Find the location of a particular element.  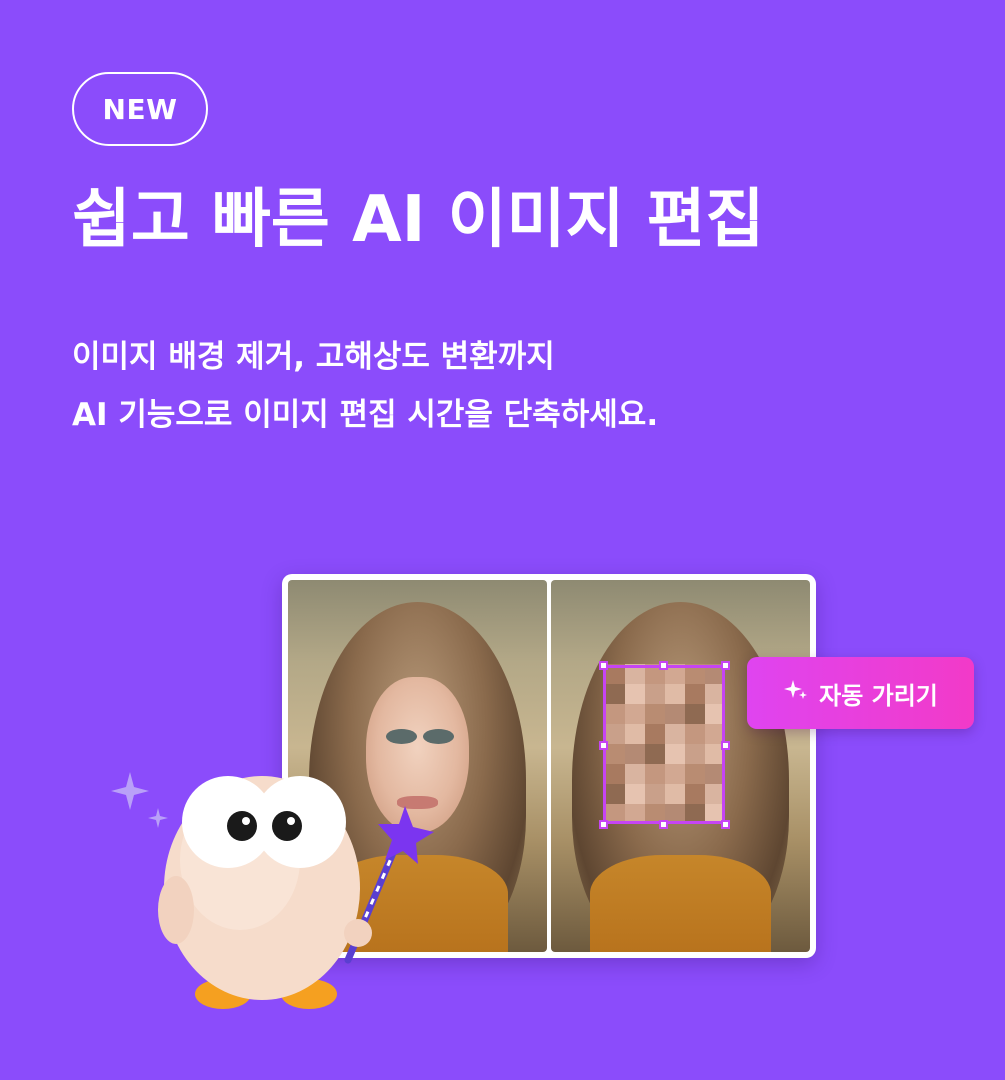

description-line-1: 이미지 배경 제거, 고해상도 변환까지 is located at coordinates (313, 357).